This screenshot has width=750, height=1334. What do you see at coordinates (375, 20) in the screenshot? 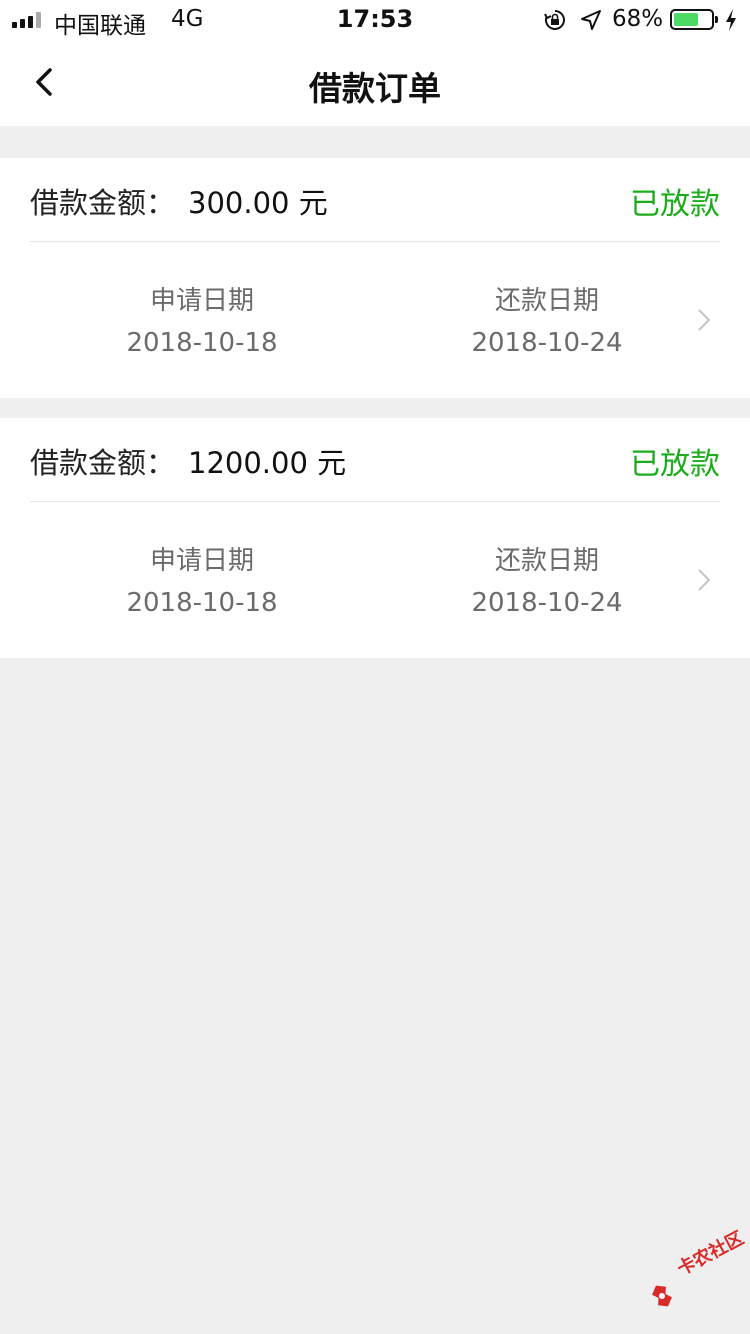
I see `status-bar: 中国联通 4G 17:53 68%` at bounding box center [375, 20].